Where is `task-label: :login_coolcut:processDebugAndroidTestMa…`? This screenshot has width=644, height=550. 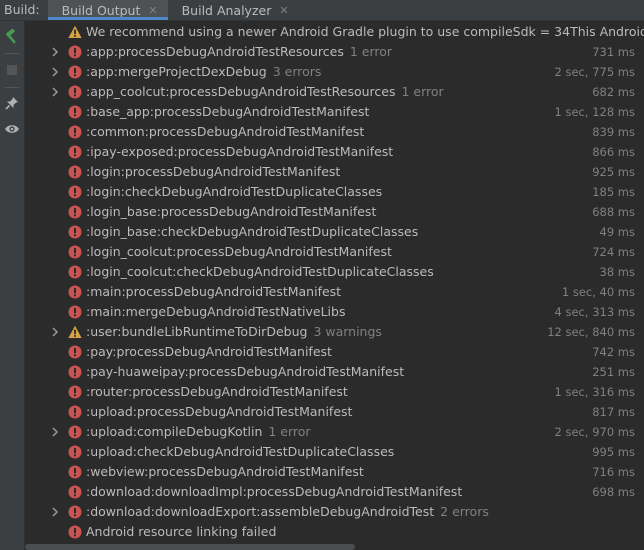 task-label: :login_coolcut:processDebugAndroidTestMa… is located at coordinates (239, 251).